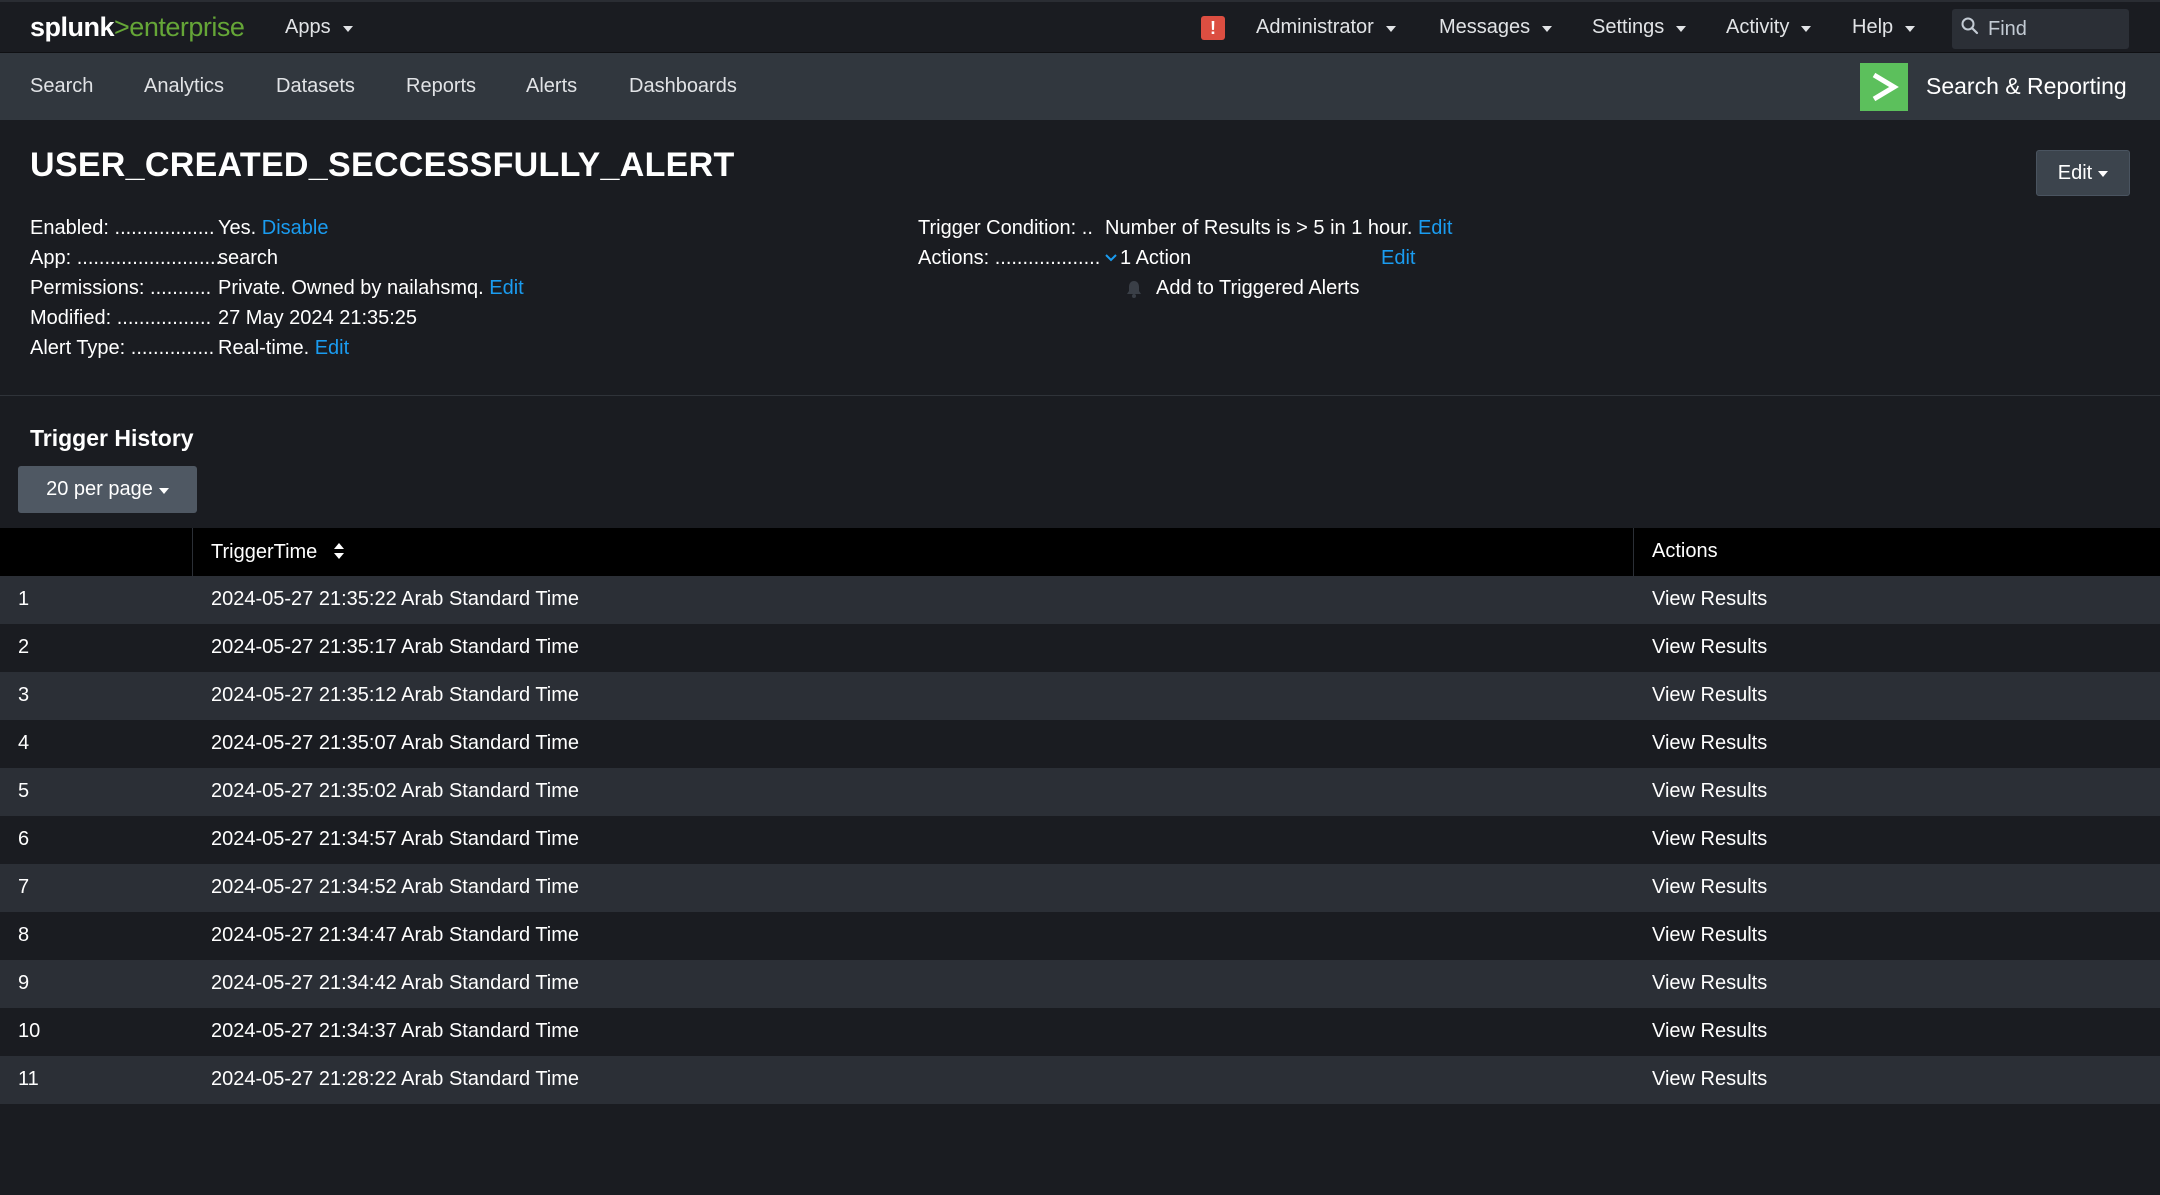  What do you see at coordinates (395, 791) in the screenshot?
I see `trigger-time-cell: 2024-05-27 21:35:02 Arab Standard Time` at bounding box center [395, 791].